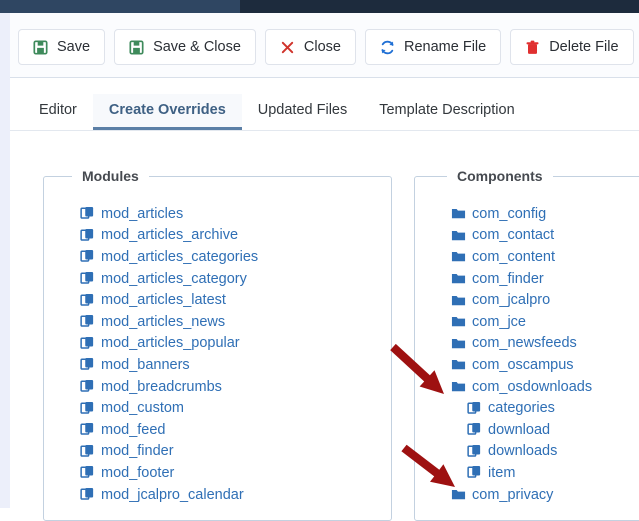  I want to click on save-button: Save, so click(62, 47).